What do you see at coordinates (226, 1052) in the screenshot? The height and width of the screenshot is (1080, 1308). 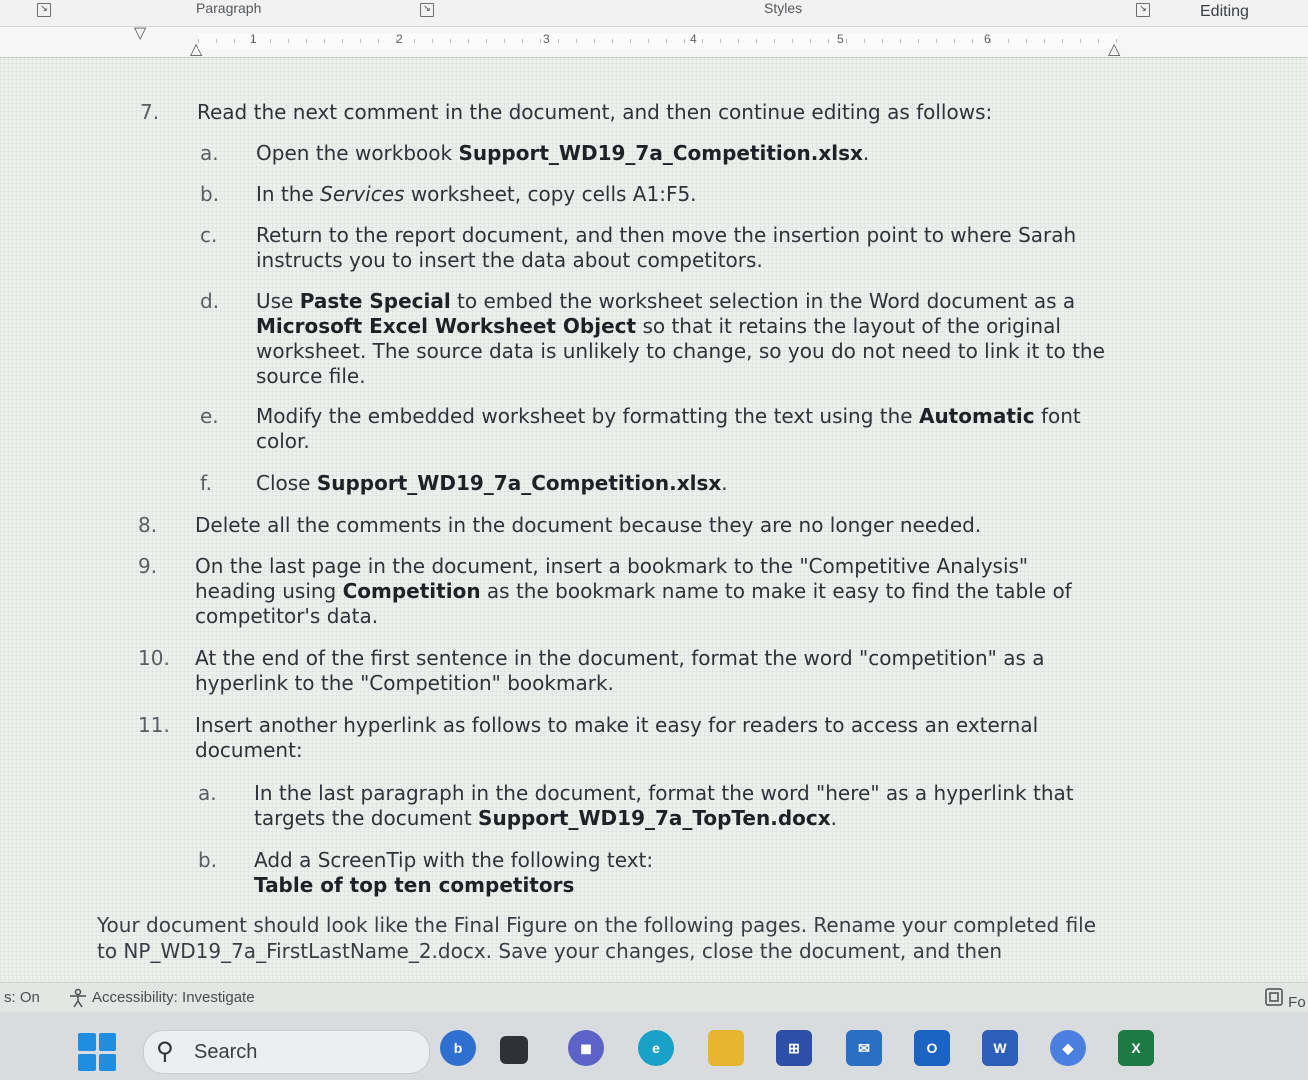 I see `search-placeholder: Search` at bounding box center [226, 1052].